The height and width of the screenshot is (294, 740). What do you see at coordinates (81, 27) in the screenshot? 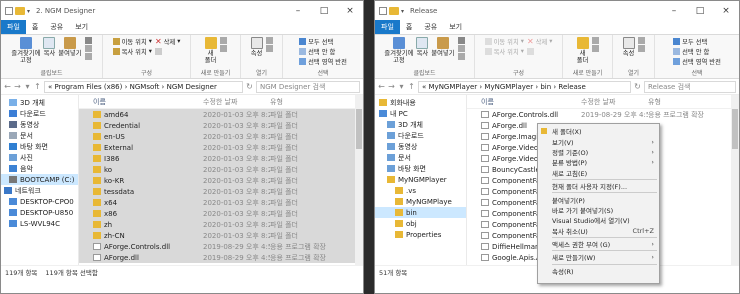
I see `tab-view: 보기` at bounding box center [81, 27].